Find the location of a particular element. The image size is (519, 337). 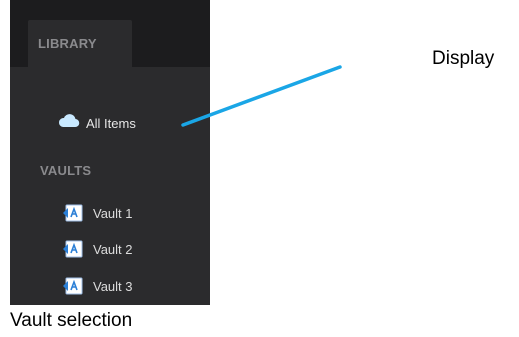

sidebar-item-vault-1: Vault 1 is located at coordinates (98, 213).